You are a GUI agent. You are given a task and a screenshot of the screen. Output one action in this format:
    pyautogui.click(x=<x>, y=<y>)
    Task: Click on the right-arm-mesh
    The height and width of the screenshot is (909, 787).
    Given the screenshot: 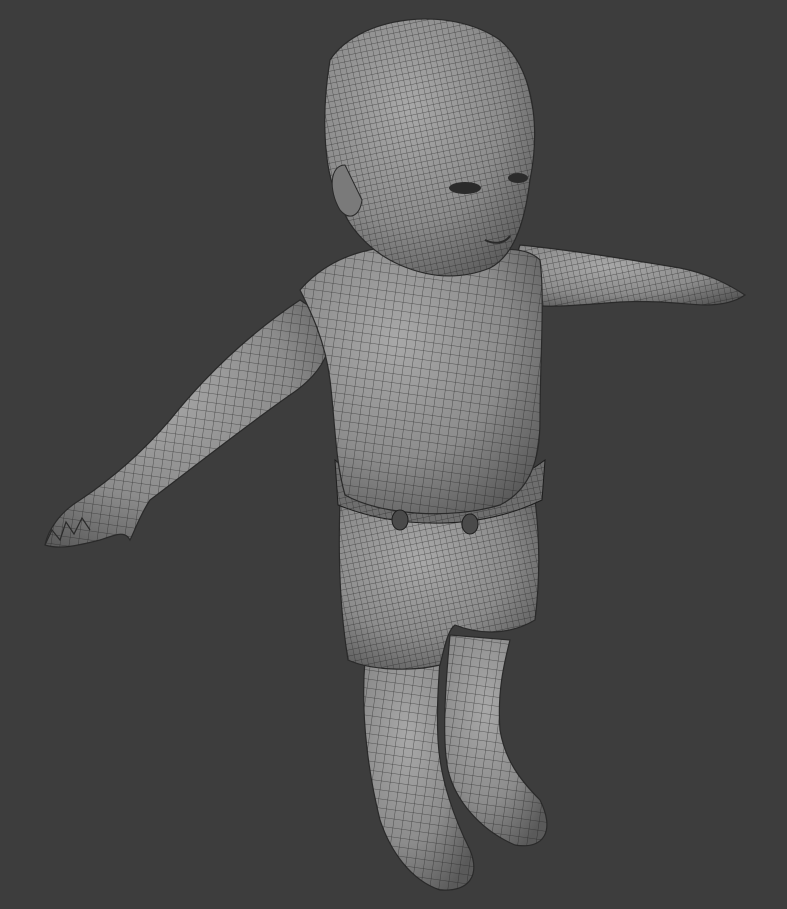 What is the action you would take?
    pyautogui.click(x=631, y=275)
    